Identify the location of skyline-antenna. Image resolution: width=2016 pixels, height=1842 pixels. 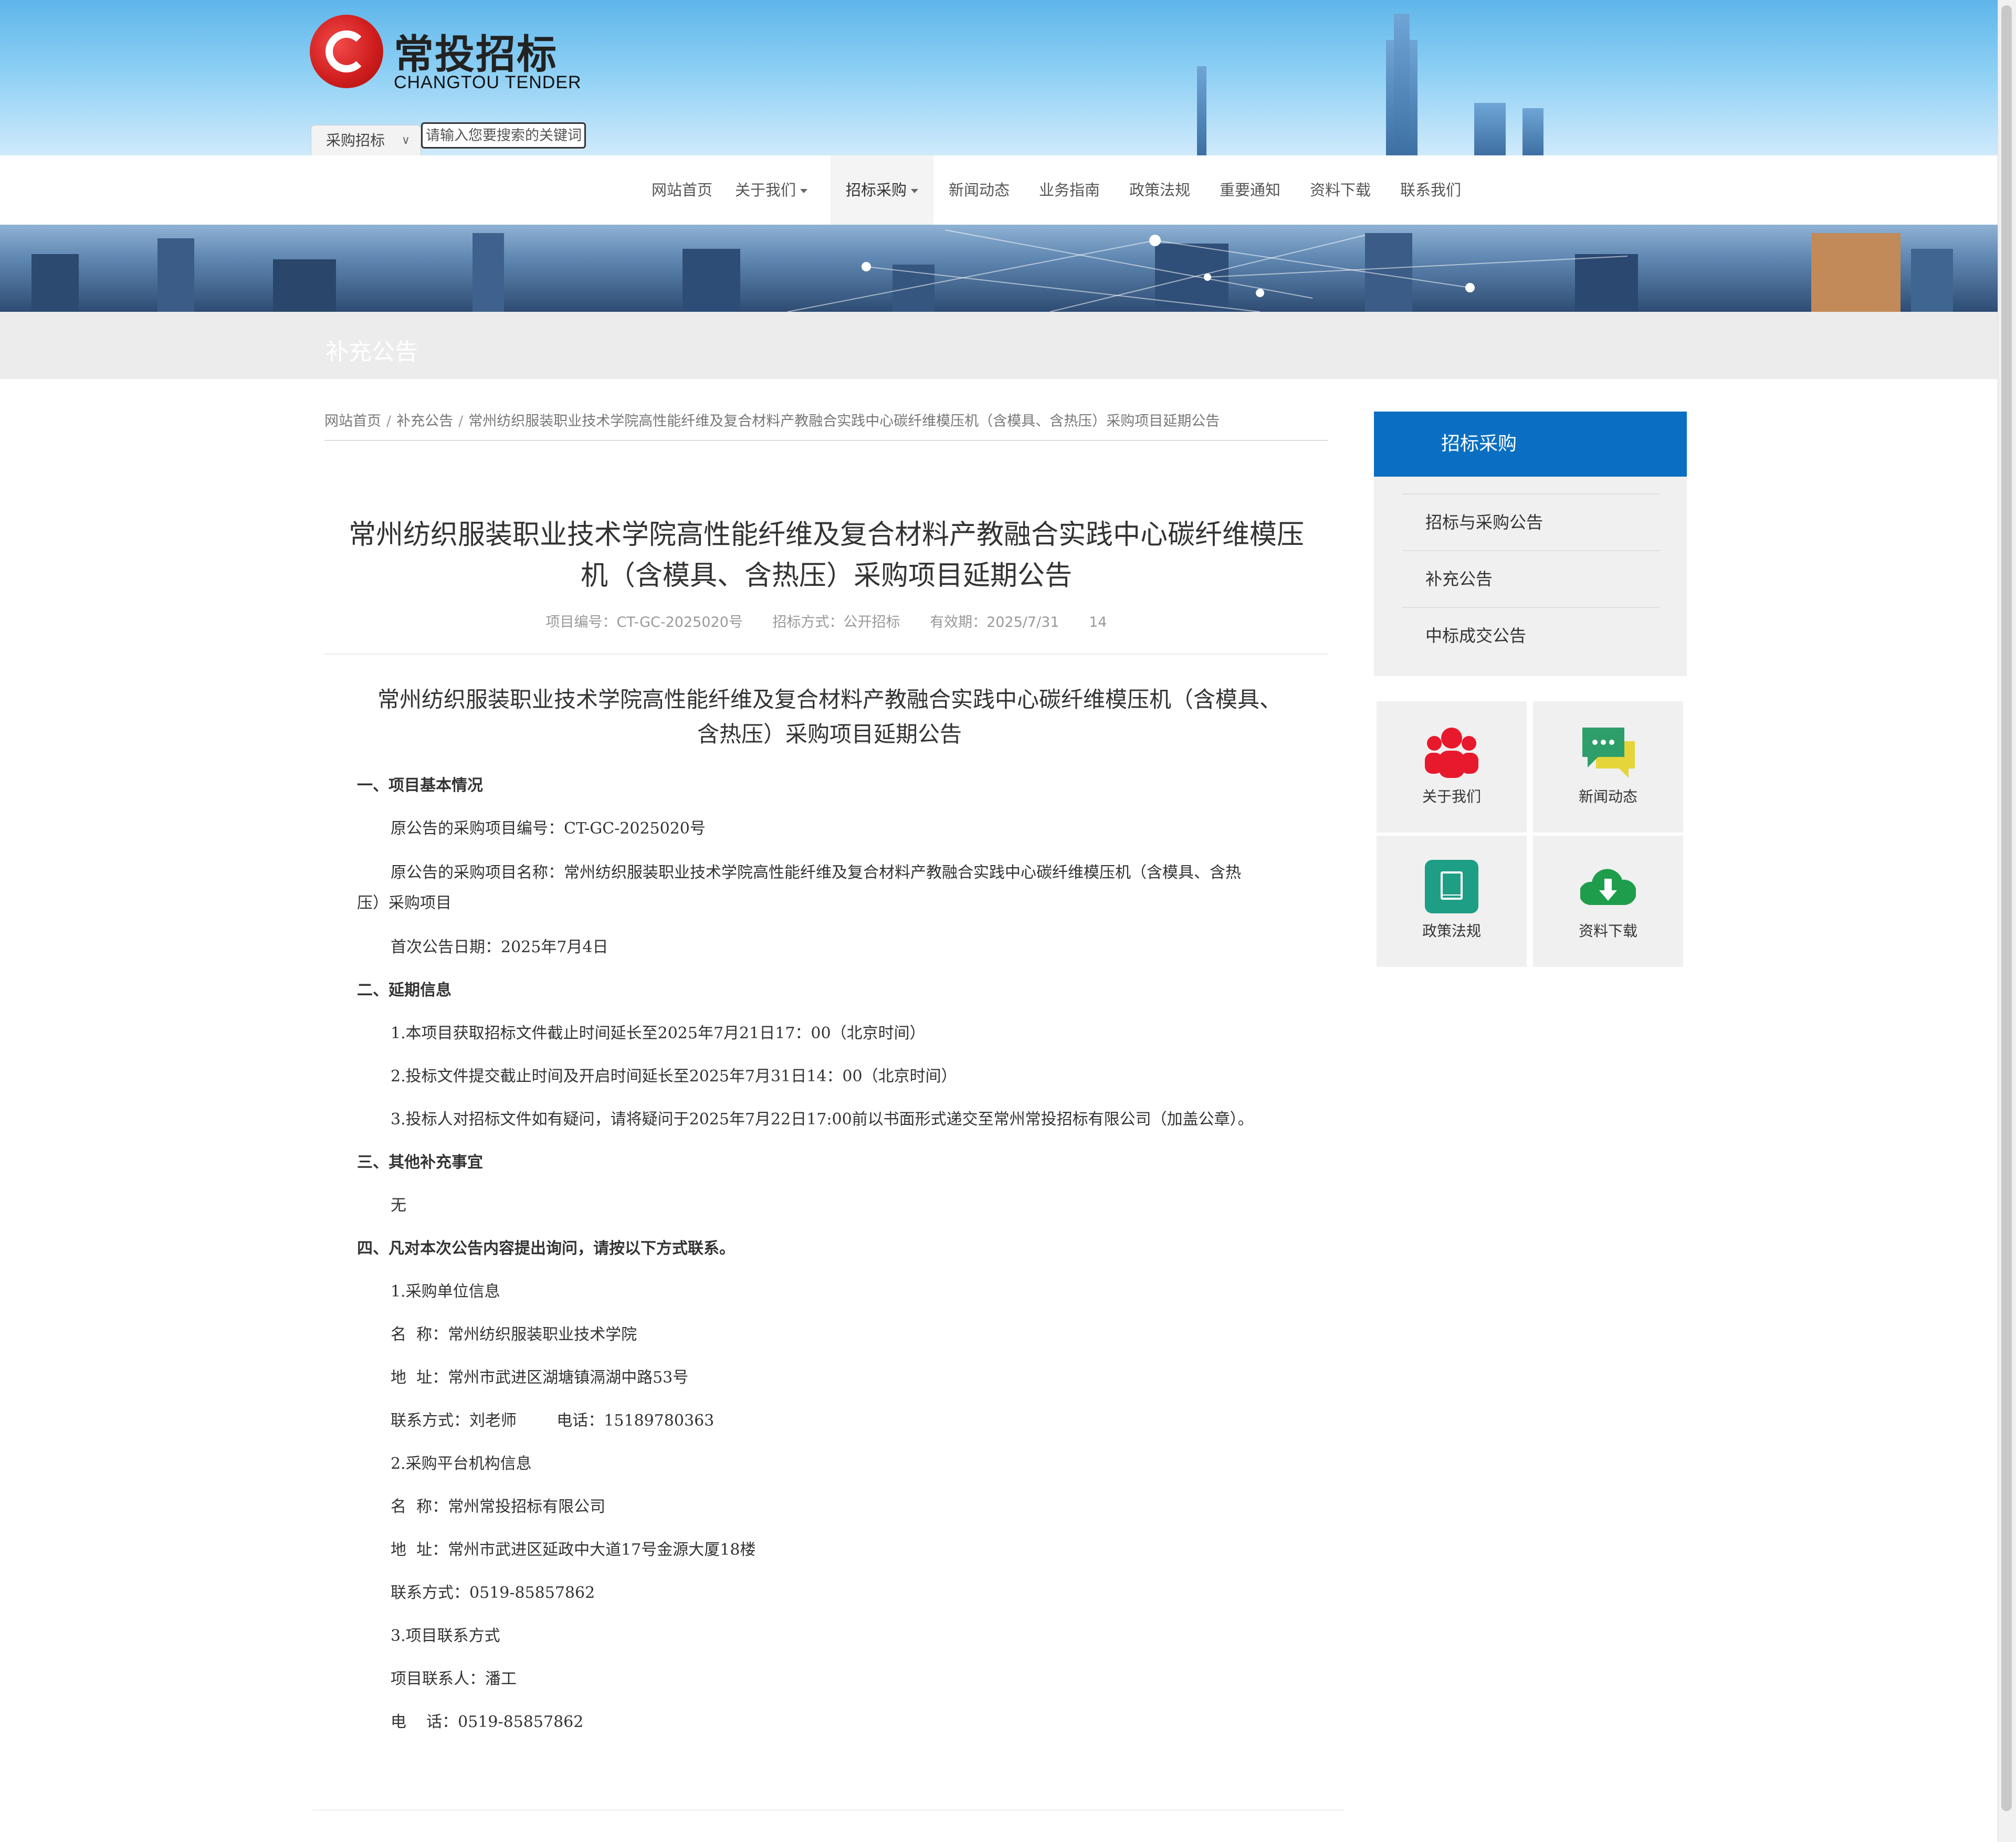
(1201, 110).